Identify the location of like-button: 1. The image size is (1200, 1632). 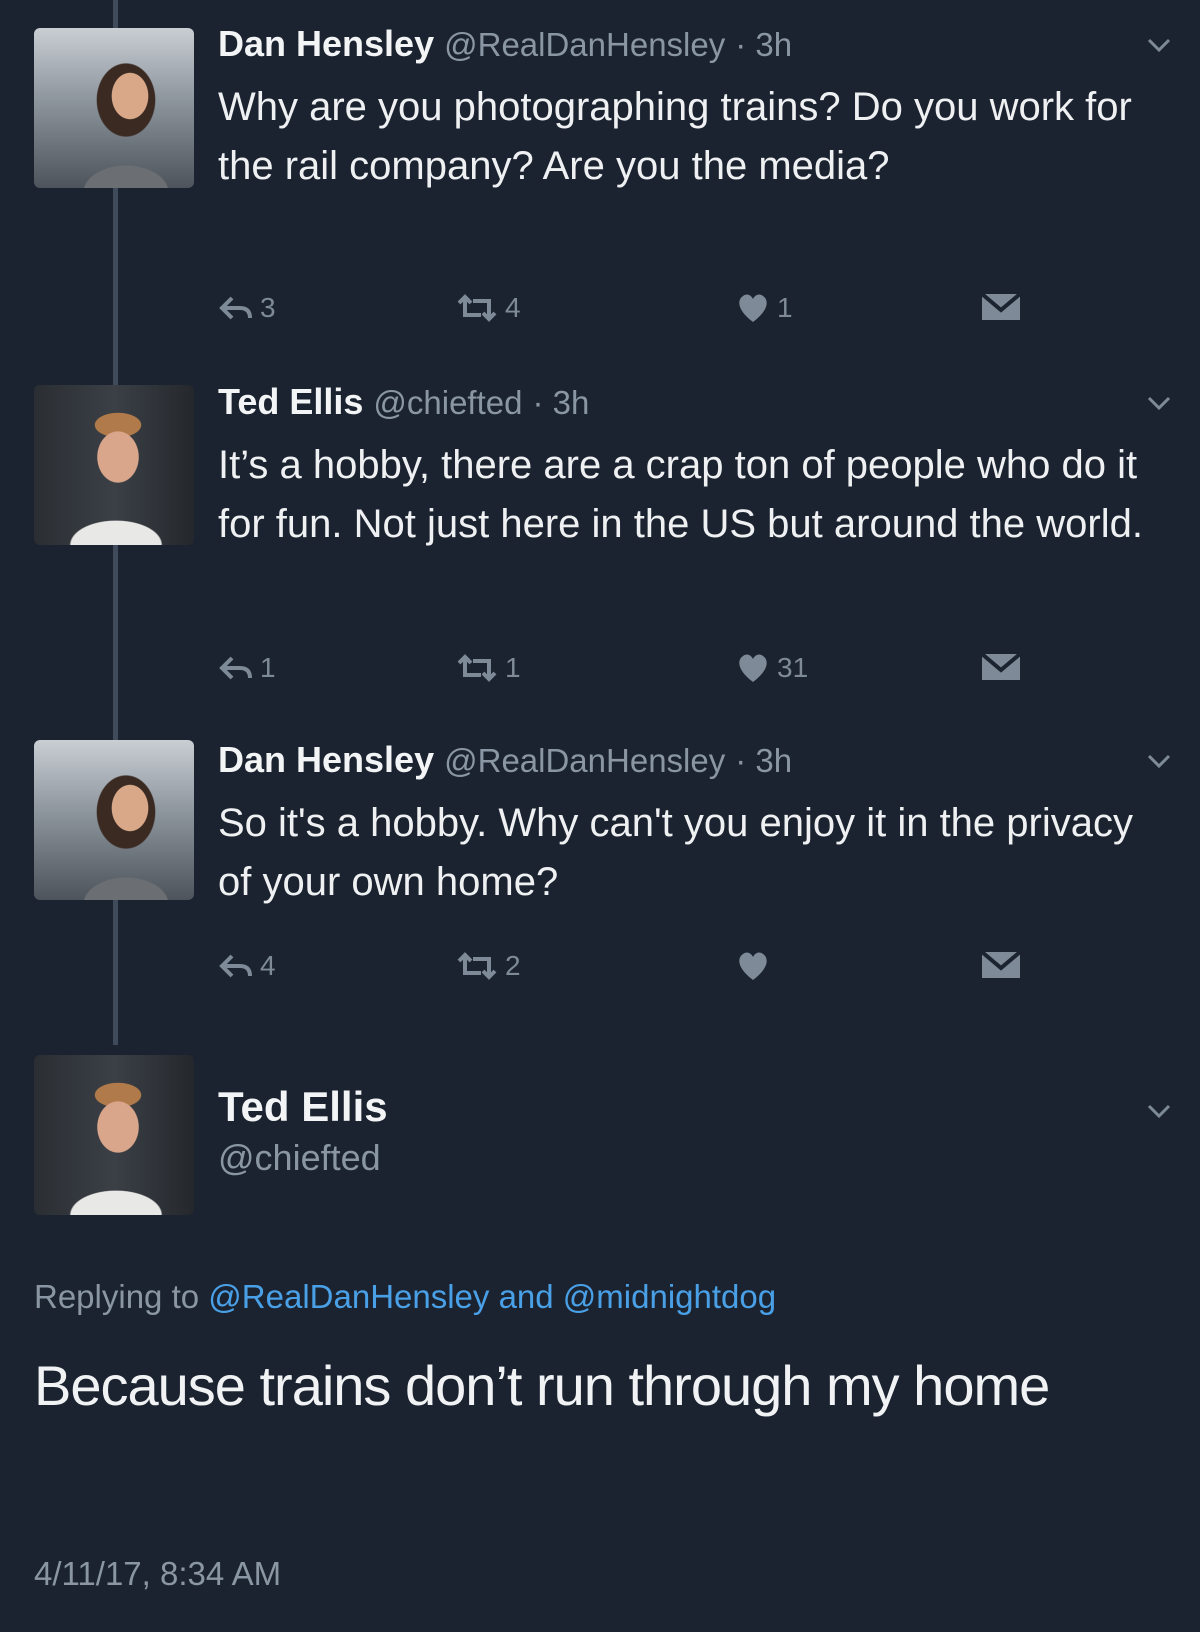
(764, 308).